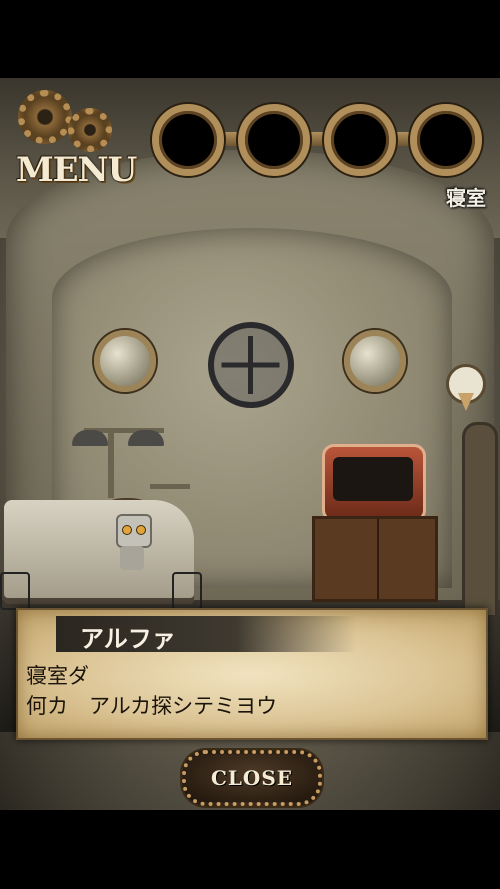 This screenshot has width=500, height=889. I want to click on close-button-label: CLOSE, so click(252, 778).